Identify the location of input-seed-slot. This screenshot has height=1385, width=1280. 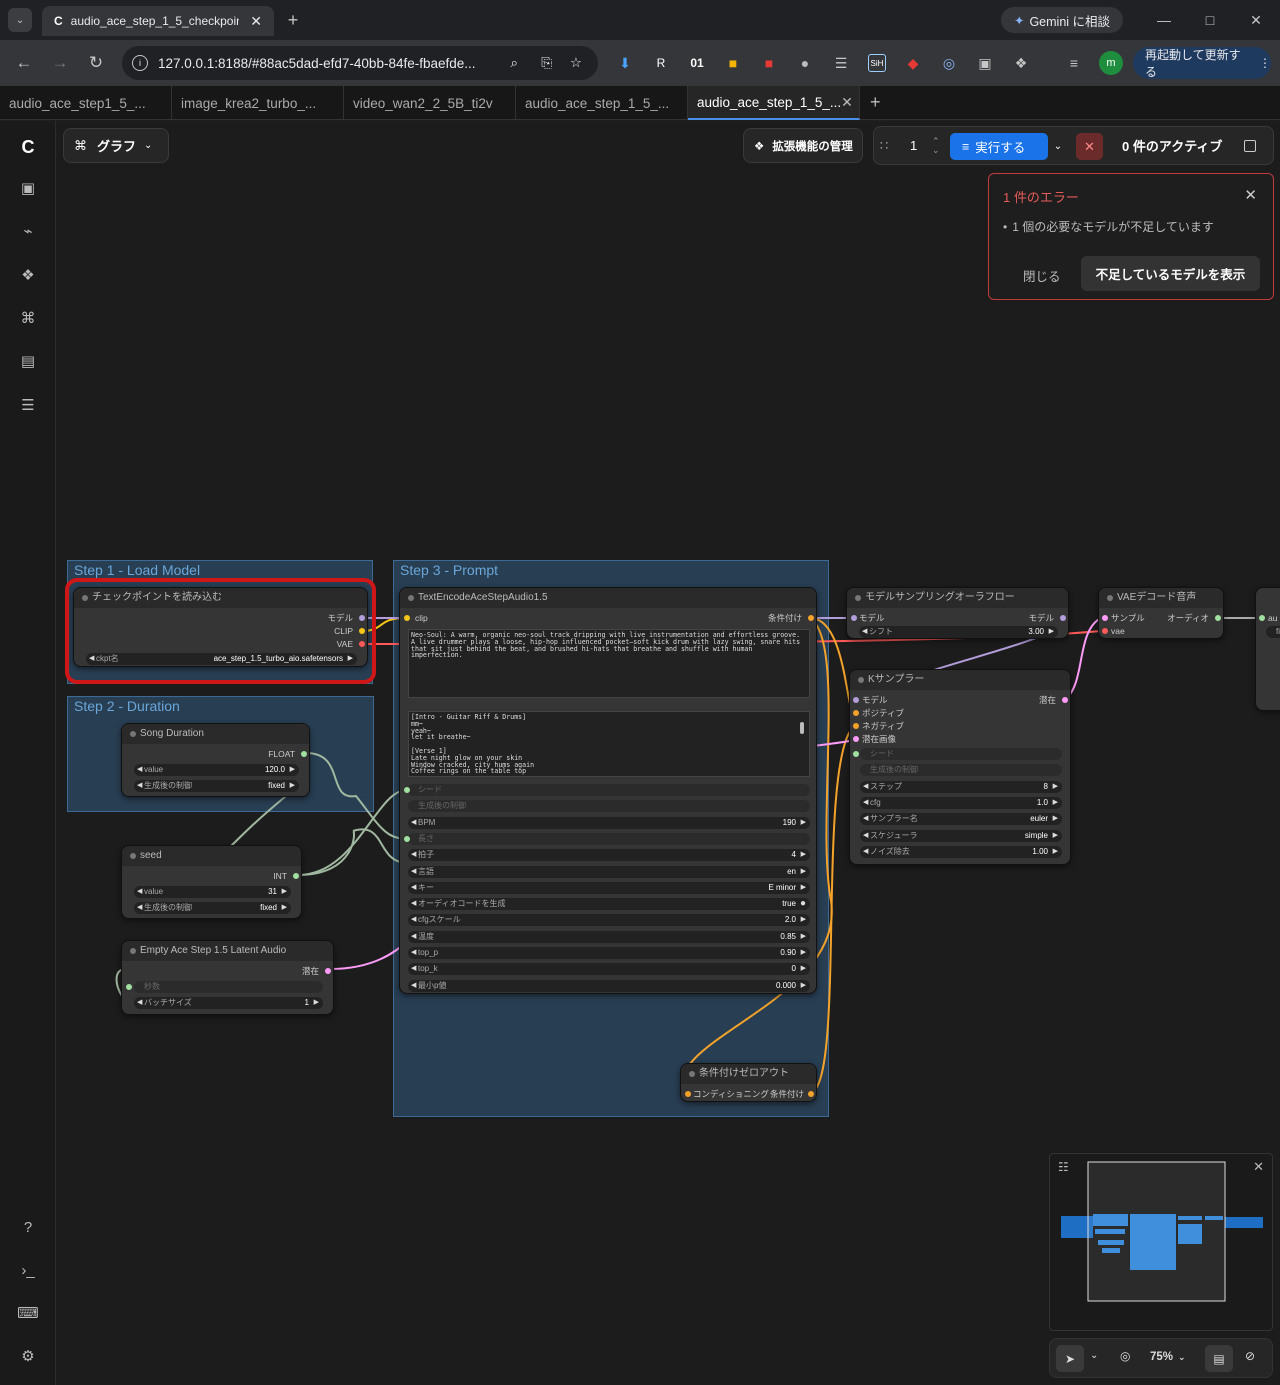
(856, 754).